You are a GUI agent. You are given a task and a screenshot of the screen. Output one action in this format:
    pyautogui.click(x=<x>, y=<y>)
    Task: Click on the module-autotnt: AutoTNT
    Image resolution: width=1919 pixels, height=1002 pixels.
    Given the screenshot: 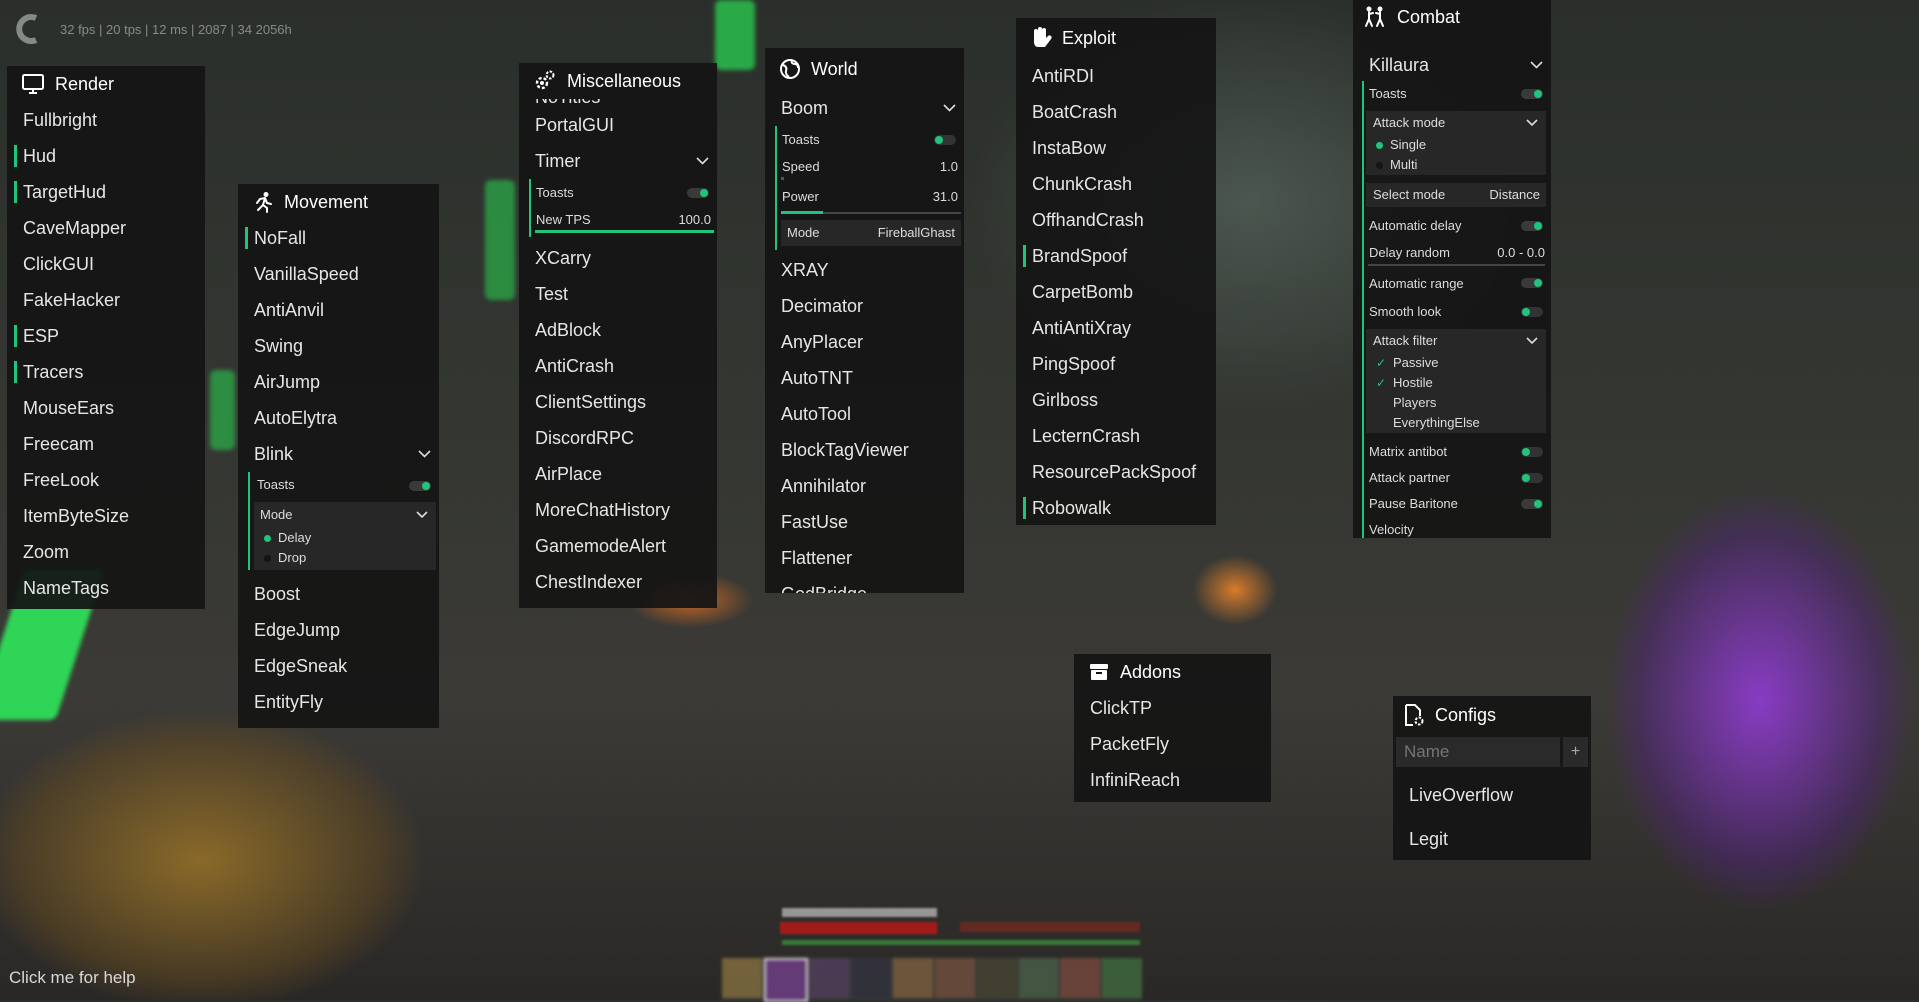 What is the action you would take?
    pyautogui.click(x=864, y=378)
    